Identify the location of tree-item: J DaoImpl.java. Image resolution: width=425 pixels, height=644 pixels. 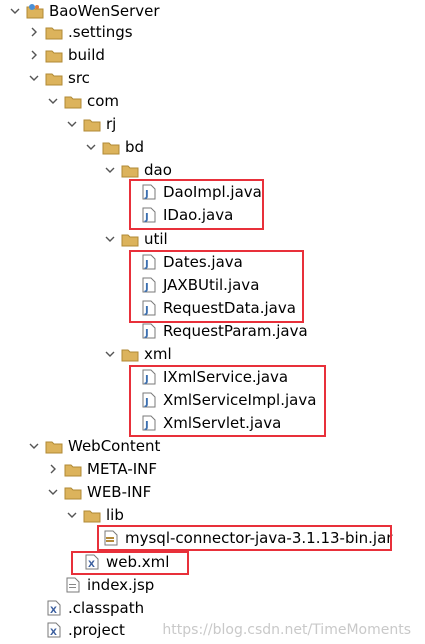
(192, 192).